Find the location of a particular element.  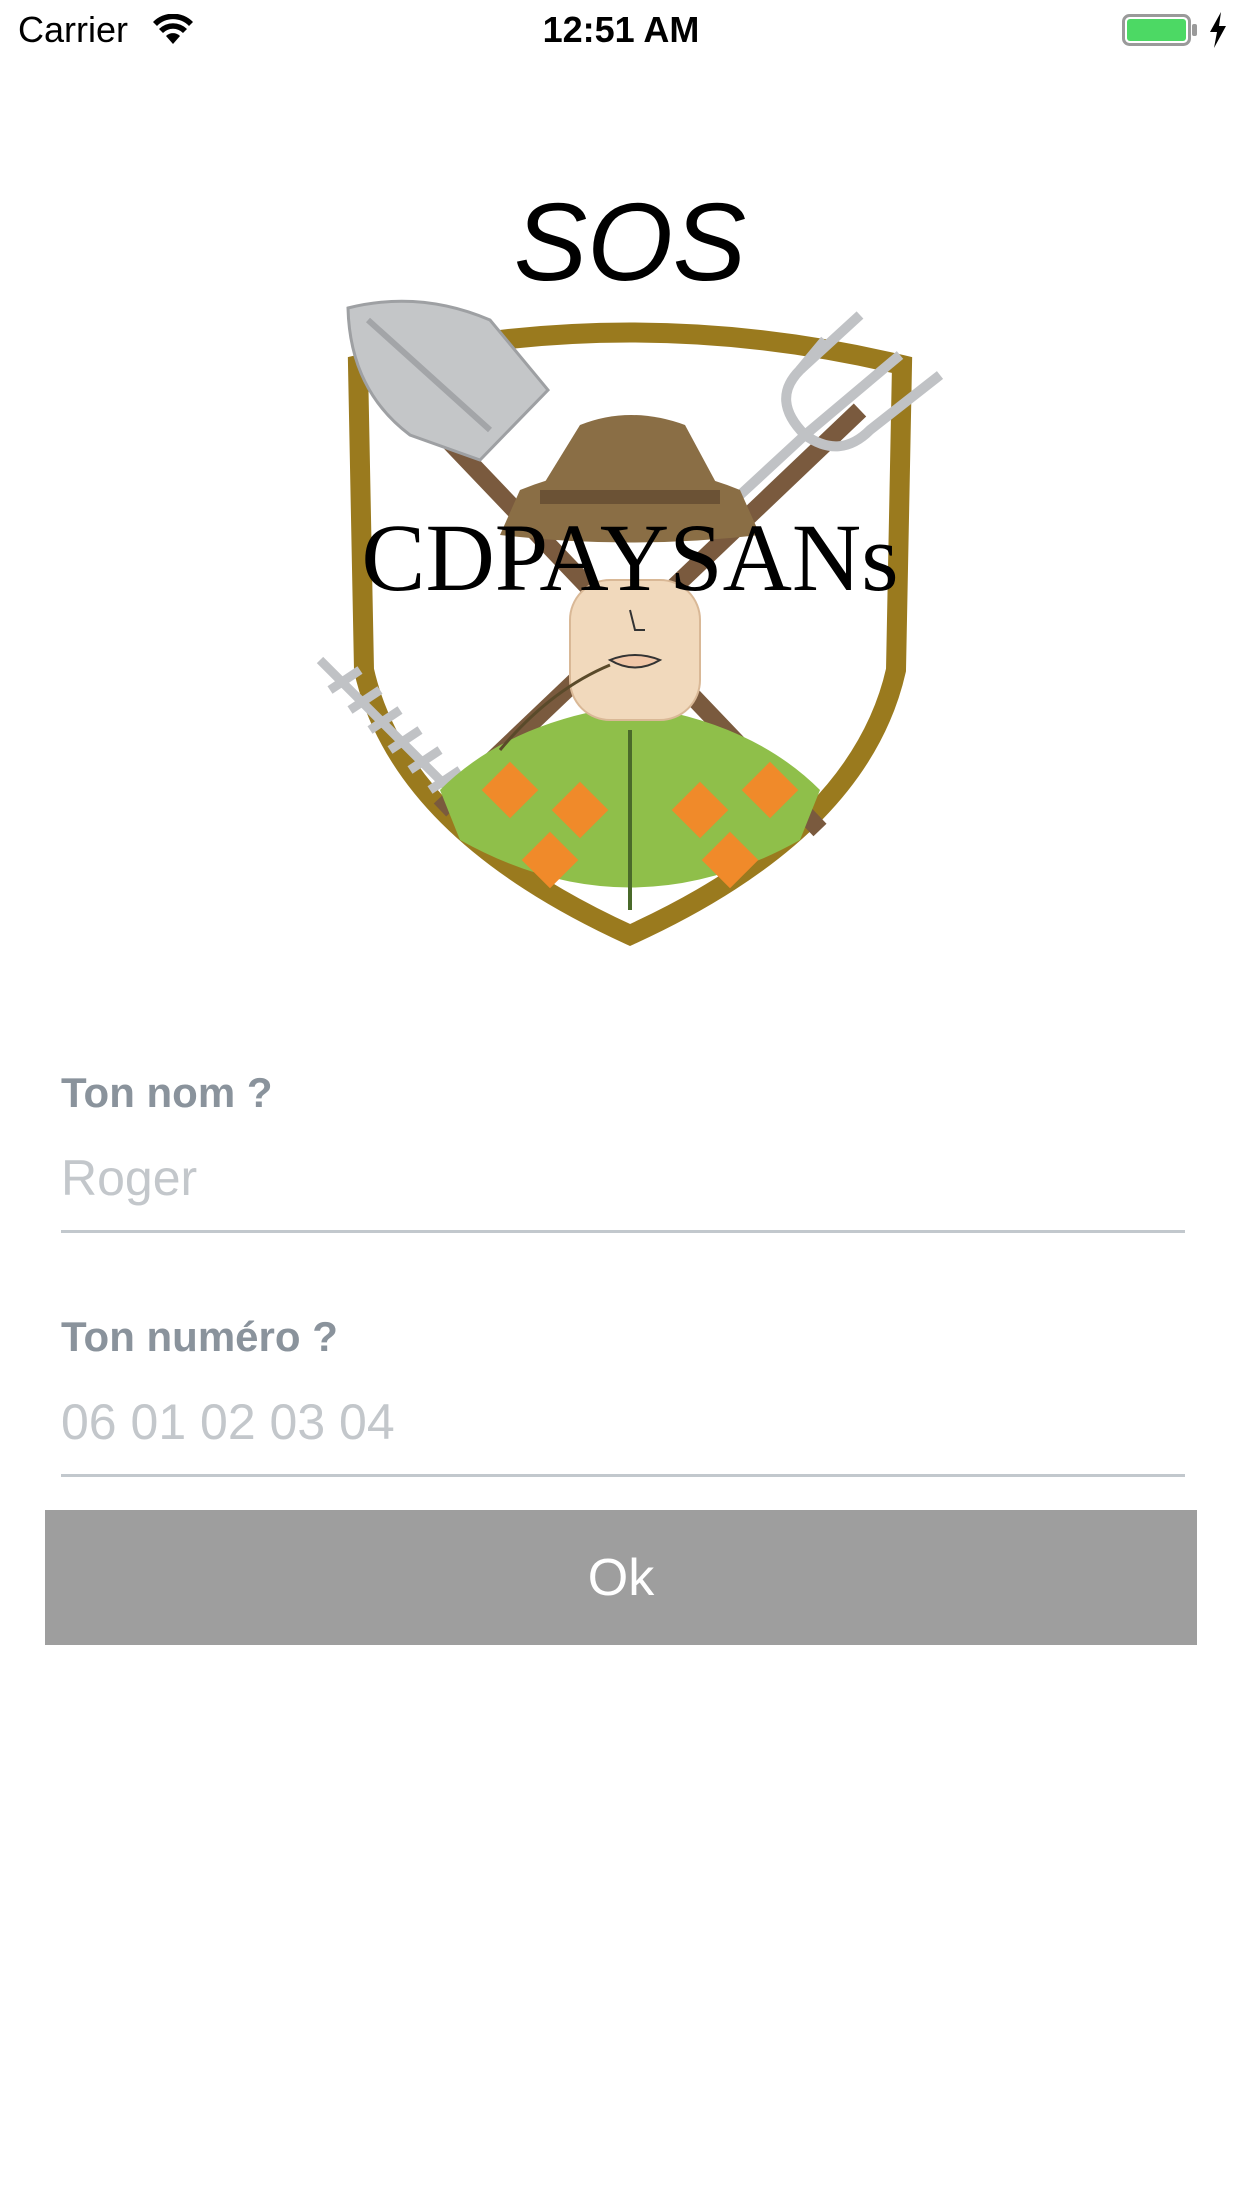

battery-icon is located at coordinates (1159, 30).